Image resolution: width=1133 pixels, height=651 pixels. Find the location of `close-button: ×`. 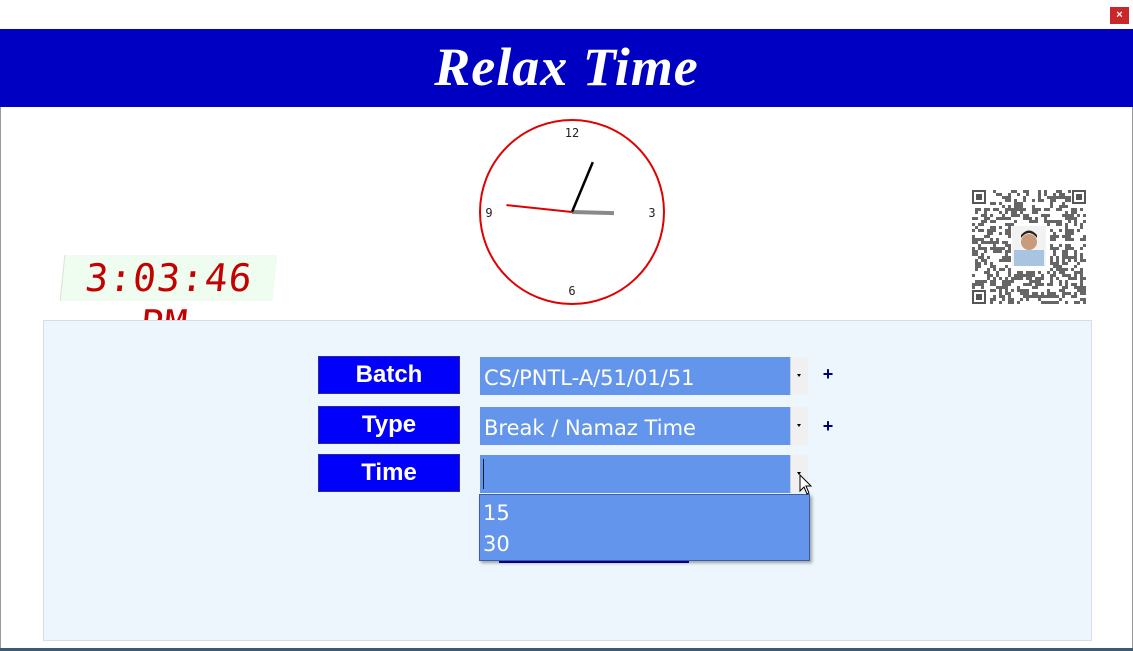

close-button: × is located at coordinates (1119, 15).